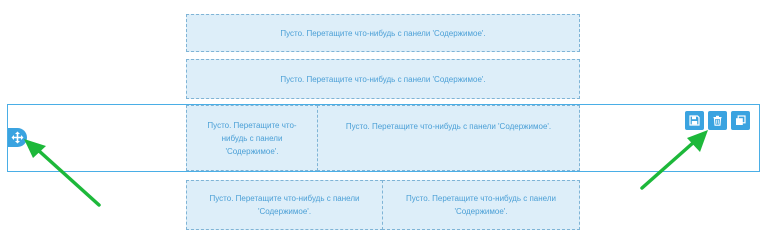 This screenshot has width=768, height=242. Describe the element at coordinates (674, 160) in the screenshot. I see `arrow-to-toolbar` at that location.